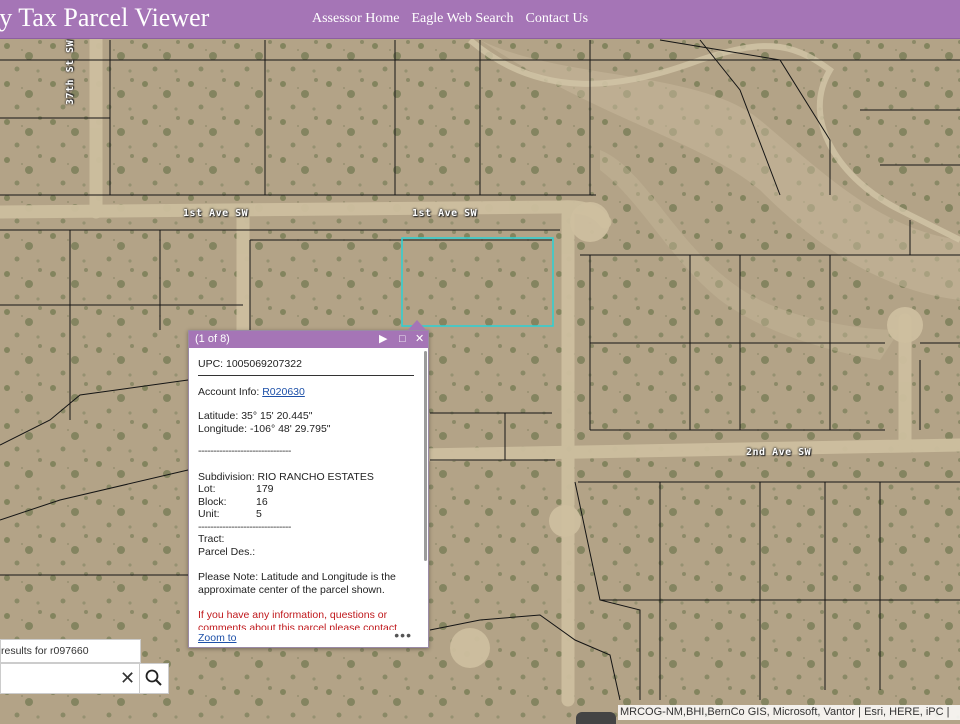 The width and height of the screenshot is (960, 724). Describe the element at coordinates (70, 678) in the screenshot. I see `search-input: ✕` at that location.